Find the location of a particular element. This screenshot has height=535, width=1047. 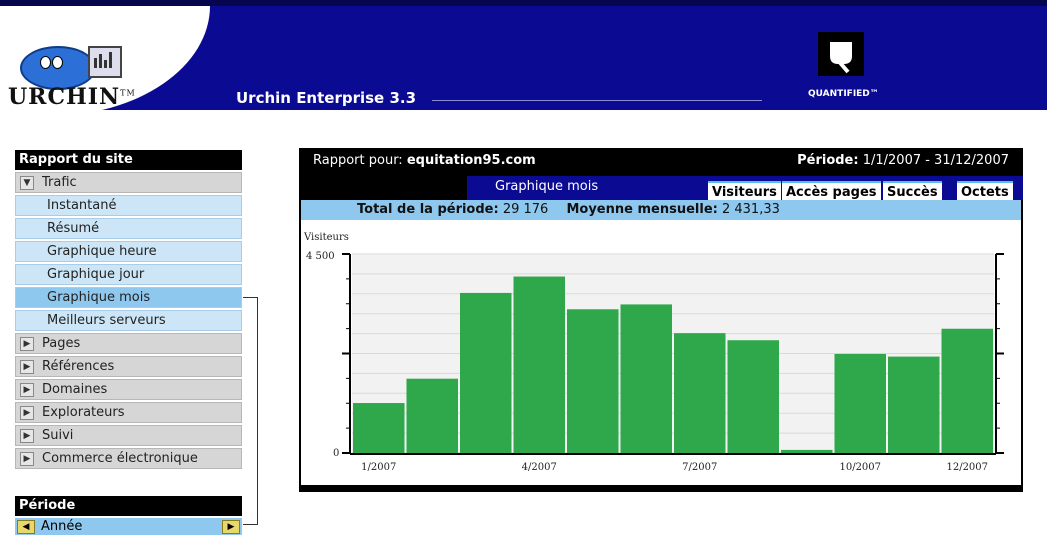

x-tick-label: 1/2007 is located at coordinates (378, 467).